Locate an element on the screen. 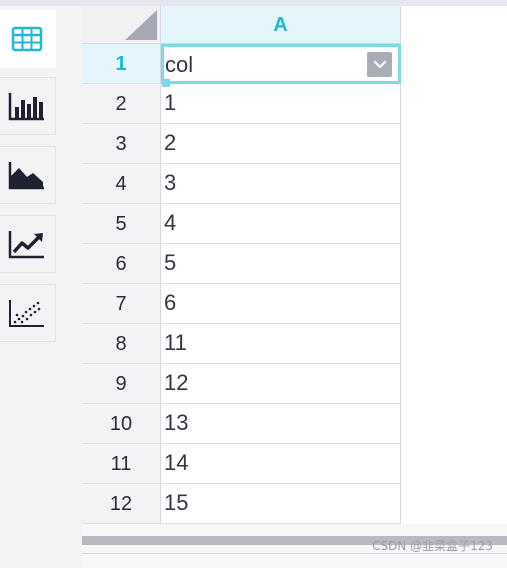 This screenshot has height=568, width=507. table-row: 9 12 is located at coordinates (241, 384).